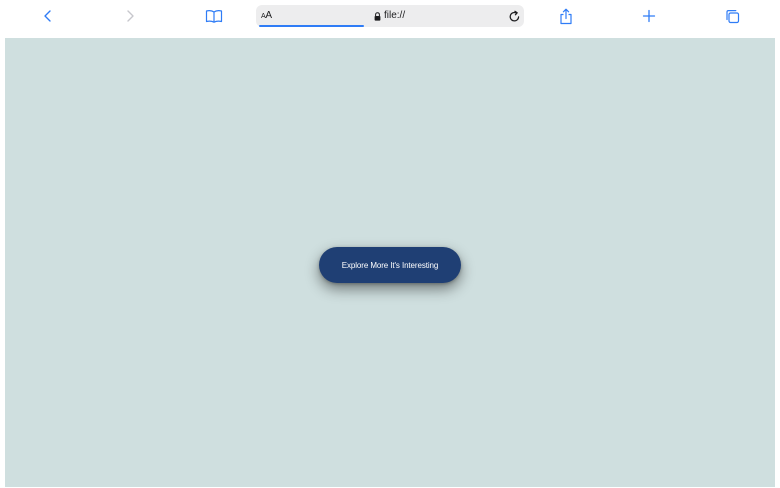 This screenshot has width=780, height=488. What do you see at coordinates (377, 16) in the screenshot?
I see `lock-icon` at bounding box center [377, 16].